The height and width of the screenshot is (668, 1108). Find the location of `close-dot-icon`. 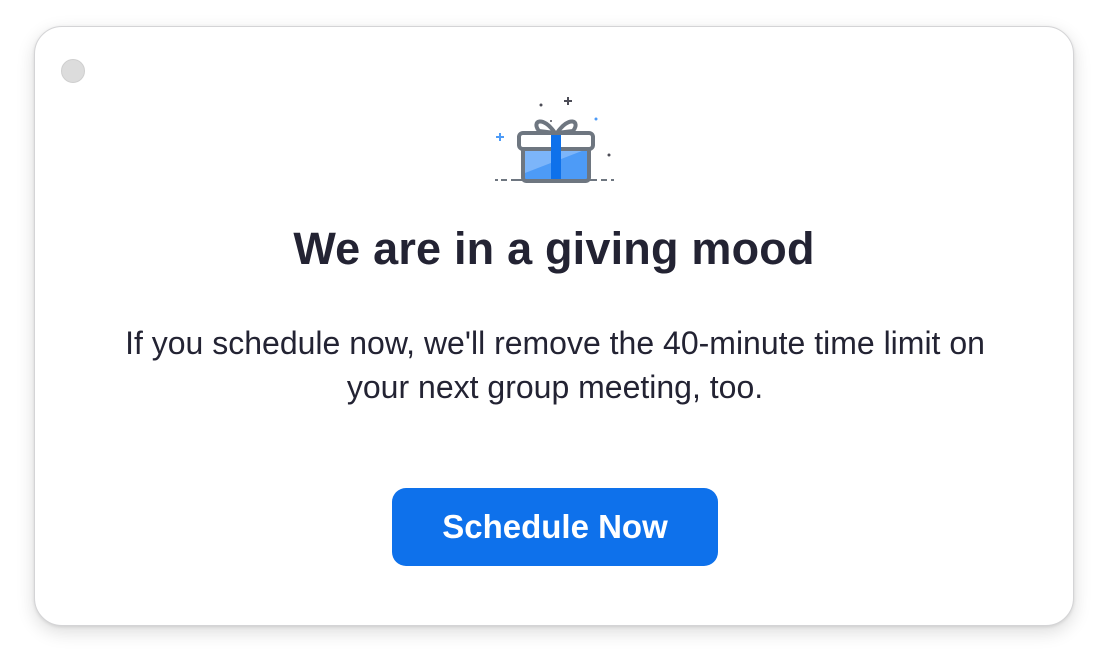

close-dot-icon is located at coordinates (73, 71).